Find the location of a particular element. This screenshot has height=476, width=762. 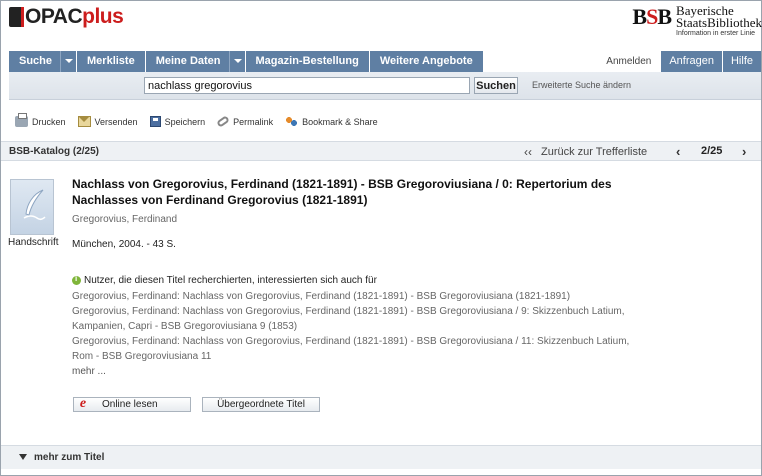

nav-spacer is located at coordinates (540, 61).